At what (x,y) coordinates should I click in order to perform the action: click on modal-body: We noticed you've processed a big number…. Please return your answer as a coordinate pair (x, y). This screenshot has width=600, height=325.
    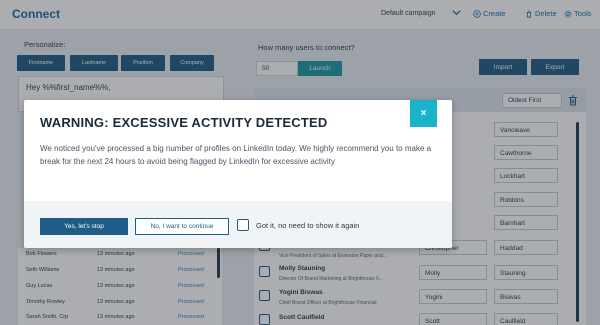
    Looking at the image, I should click on (236, 155).